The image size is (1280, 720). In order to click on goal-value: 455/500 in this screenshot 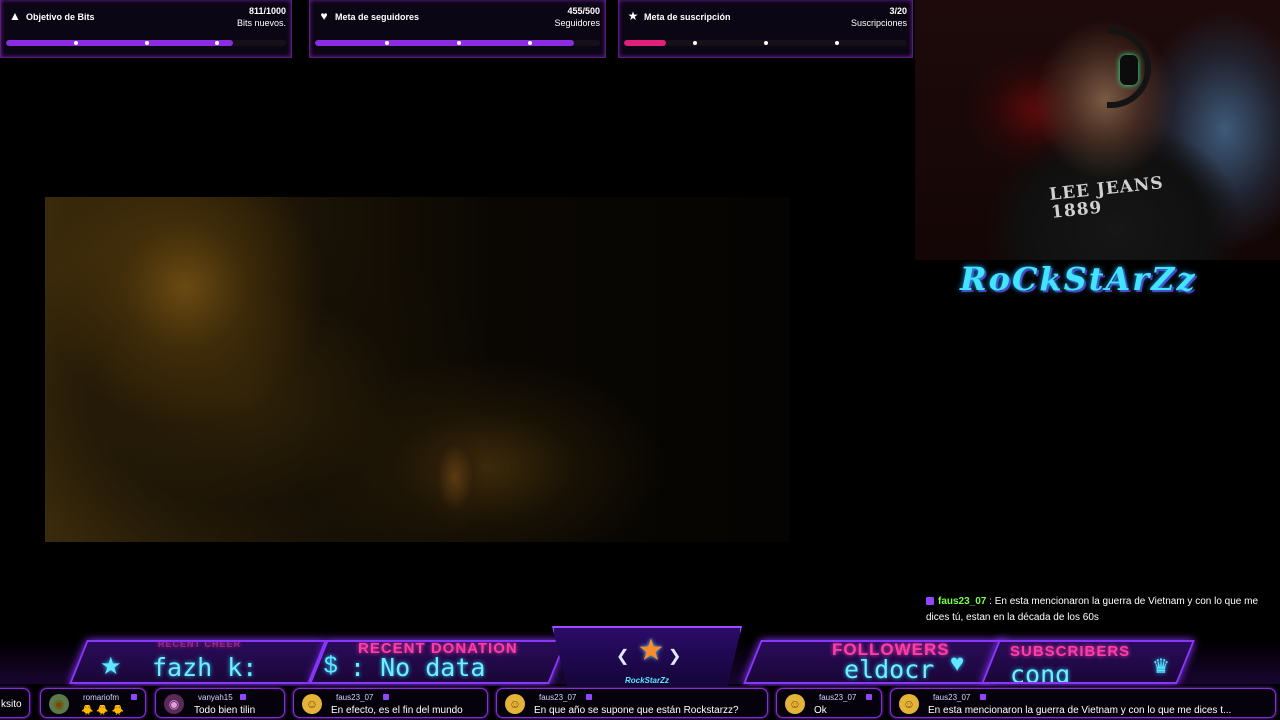, I will do `click(583, 11)`.